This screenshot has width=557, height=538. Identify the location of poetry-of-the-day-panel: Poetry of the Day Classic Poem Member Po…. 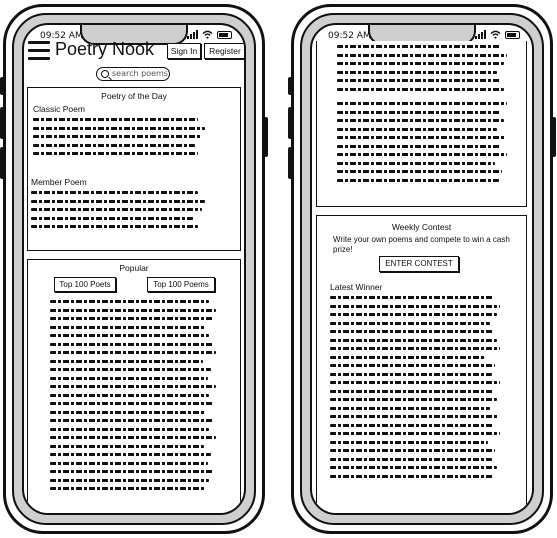
(134, 169).